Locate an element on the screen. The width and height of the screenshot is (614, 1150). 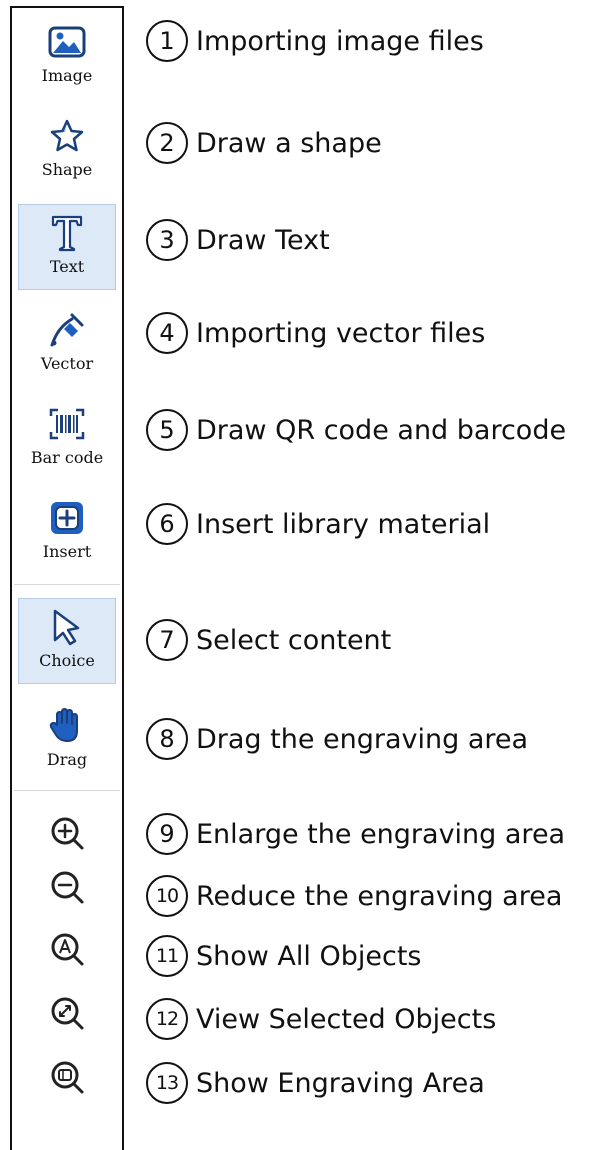
text-tool-button: Text is located at coordinates (67, 247).